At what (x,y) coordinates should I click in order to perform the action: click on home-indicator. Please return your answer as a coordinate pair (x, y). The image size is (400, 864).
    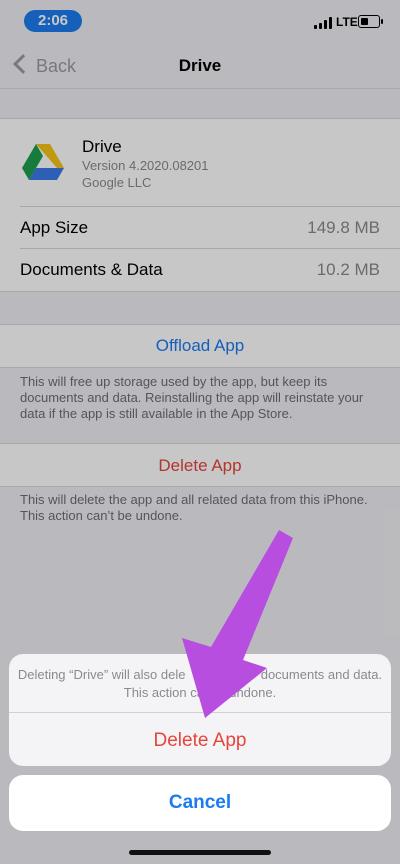
    Looking at the image, I should click on (200, 852).